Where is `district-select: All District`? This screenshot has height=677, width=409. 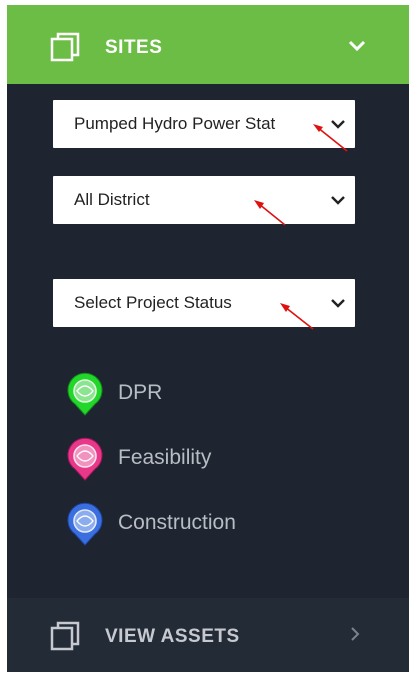
district-select: All District is located at coordinates (204, 200).